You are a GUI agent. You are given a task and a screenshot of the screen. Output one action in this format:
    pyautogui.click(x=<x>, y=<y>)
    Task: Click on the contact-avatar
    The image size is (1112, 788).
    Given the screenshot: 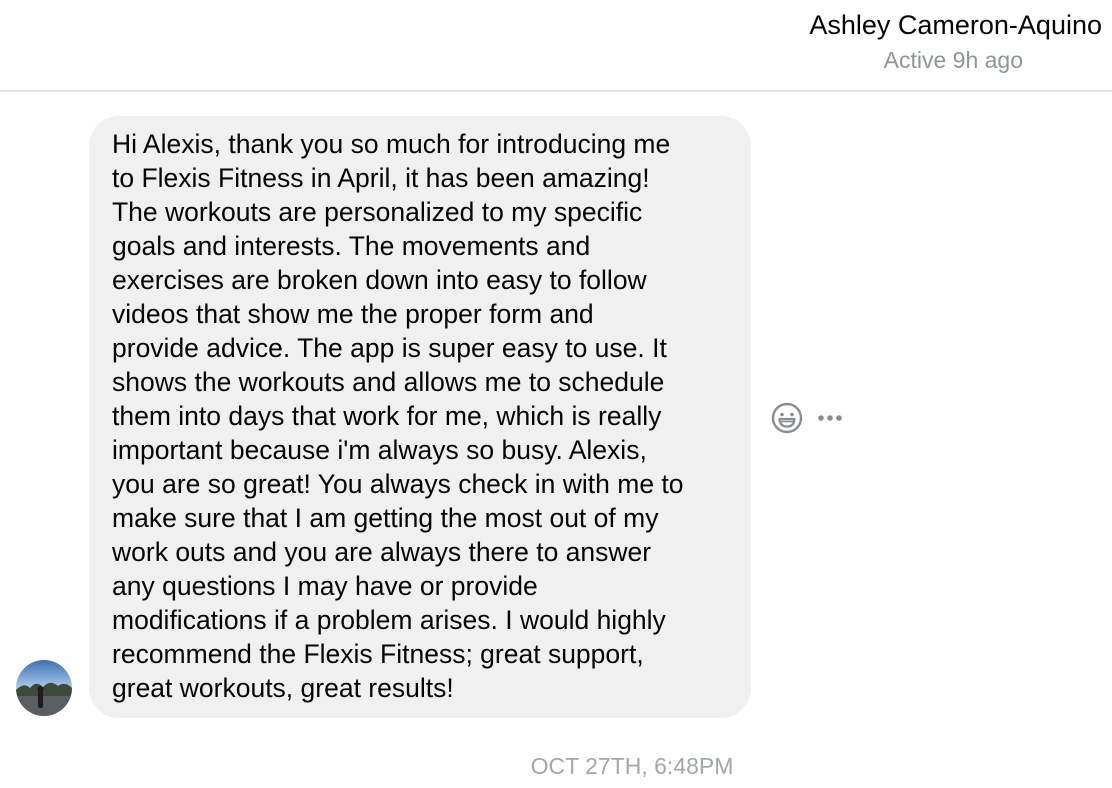 What is the action you would take?
    pyautogui.click(x=44, y=688)
    